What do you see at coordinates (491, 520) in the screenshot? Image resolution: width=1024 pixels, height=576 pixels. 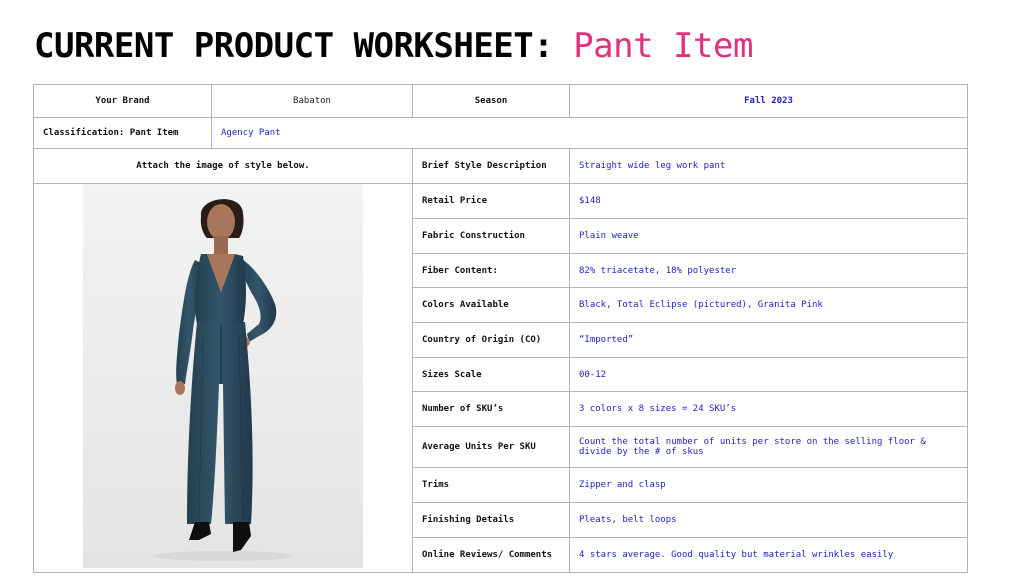 I see `attribute-label: Finishing Details` at bounding box center [491, 520].